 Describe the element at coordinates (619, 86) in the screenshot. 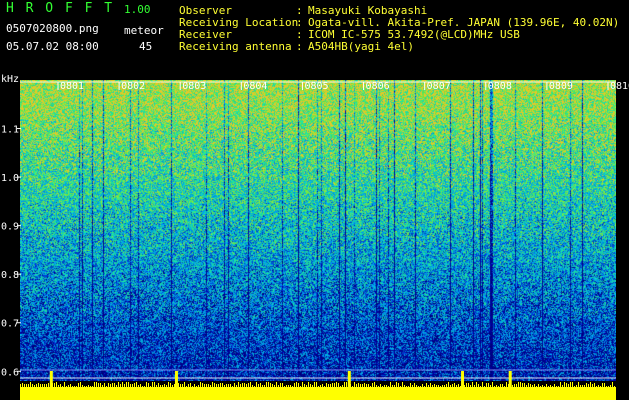

I see `x-tick-label: 0810` at that location.